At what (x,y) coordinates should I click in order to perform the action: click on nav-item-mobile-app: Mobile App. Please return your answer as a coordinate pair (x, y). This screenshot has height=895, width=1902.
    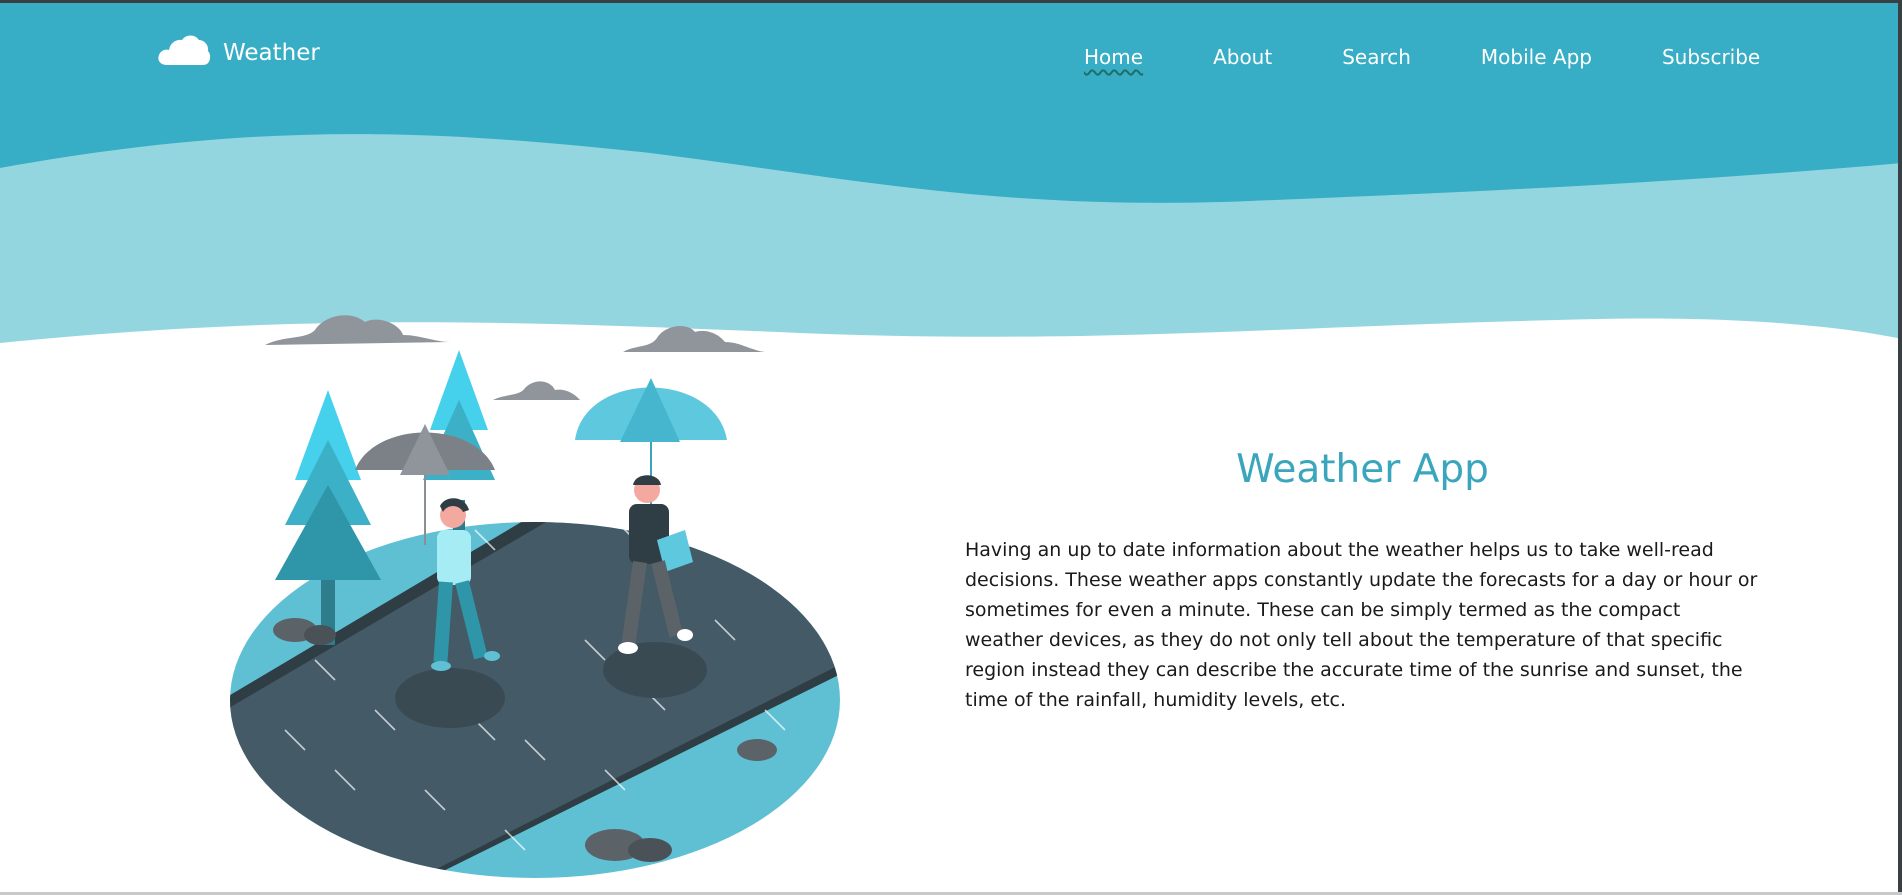
    Looking at the image, I should click on (1536, 57).